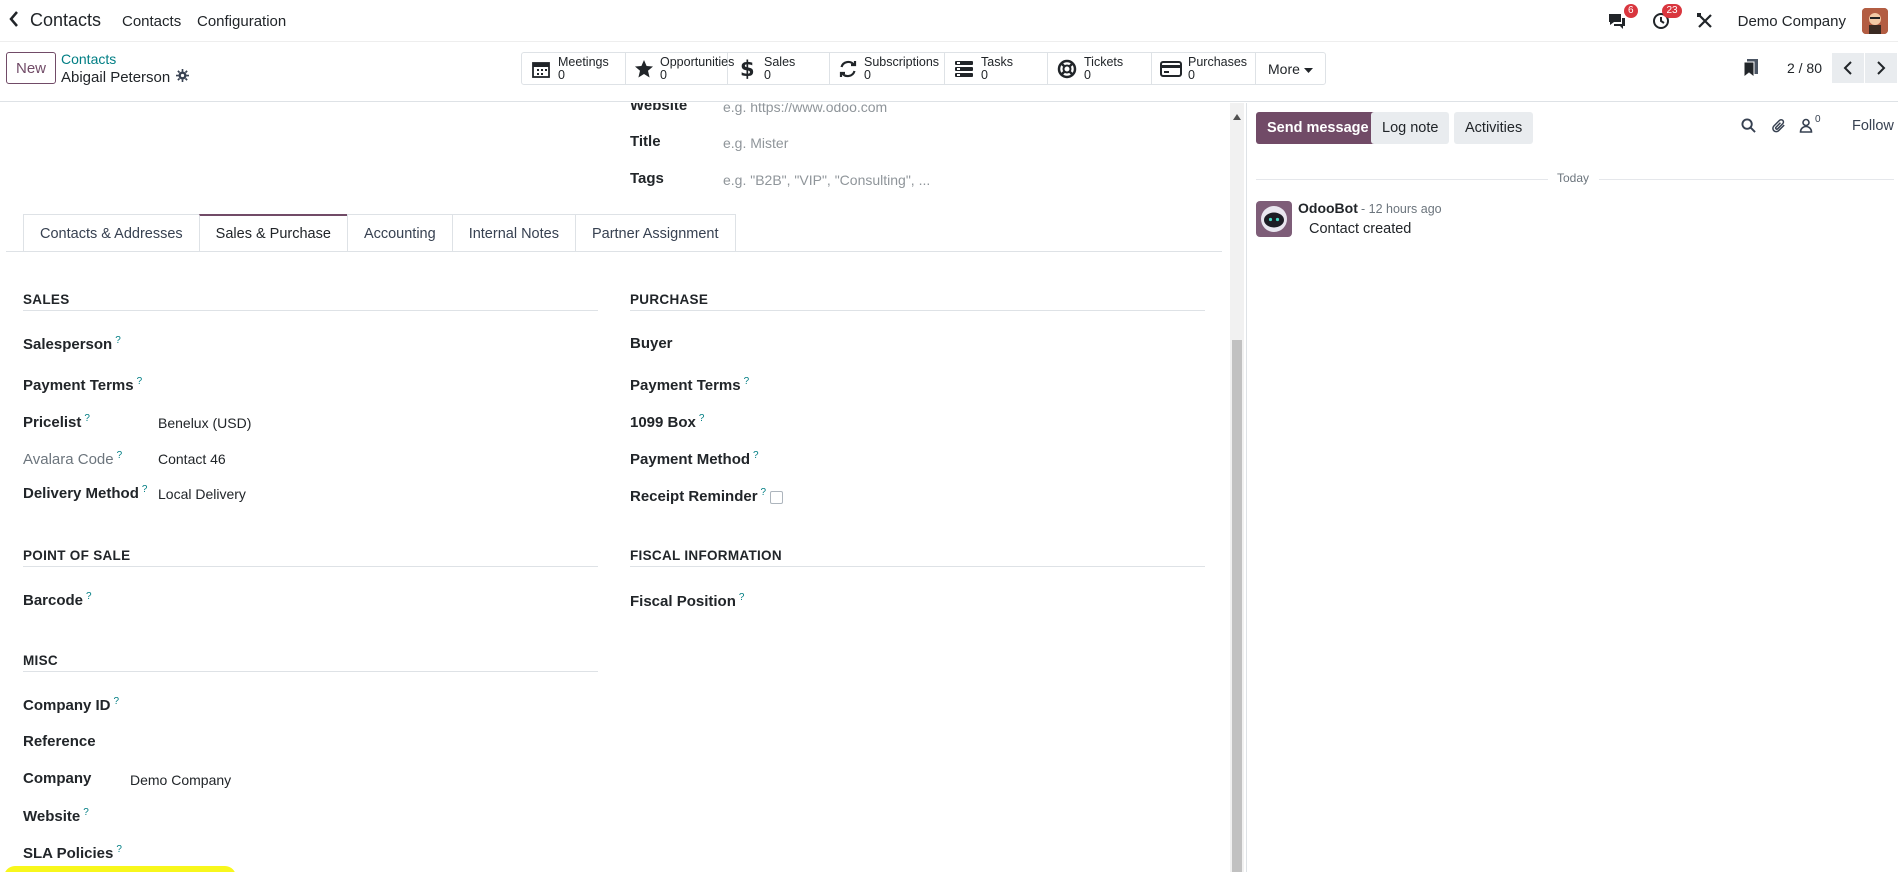 This screenshot has width=1898, height=872. What do you see at coordinates (202, 494) in the screenshot?
I see `delivery-method-field: Local Delivery` at bounding box center [202, 494].